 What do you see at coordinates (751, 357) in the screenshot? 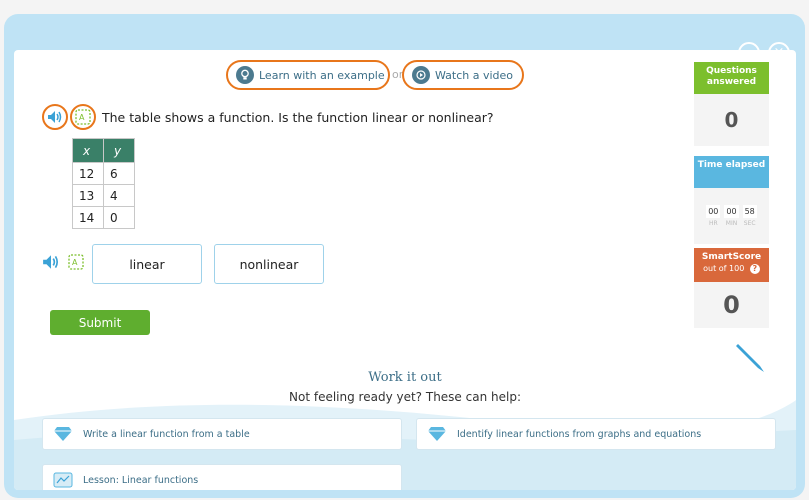
I see `pencil-icon` at bounding box center [751, 357].